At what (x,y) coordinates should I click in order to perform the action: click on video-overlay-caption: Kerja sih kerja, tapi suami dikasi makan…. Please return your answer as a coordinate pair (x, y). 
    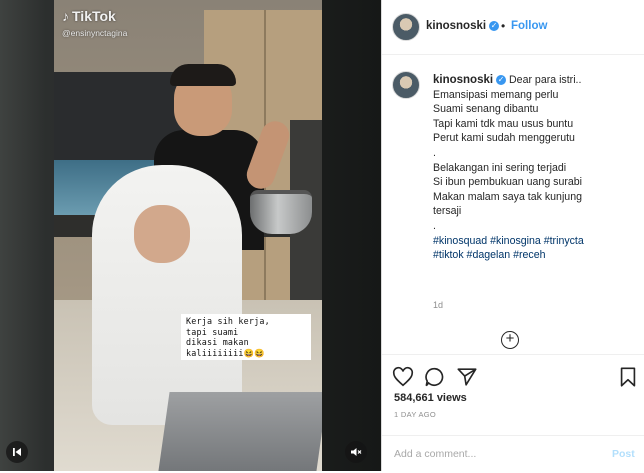
    Looking at the image, I should click on (246, 337).